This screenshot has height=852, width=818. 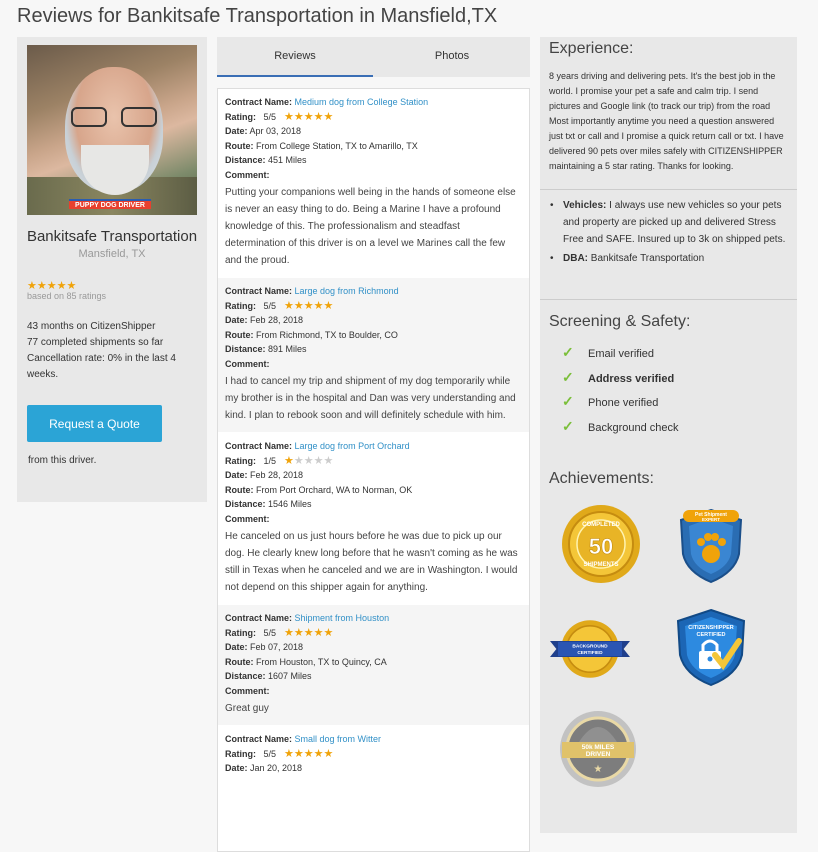 What do you see at coordinates (362, 102) in the screenshot?
I see `contract-link: Medium dog from College Station` at bounding box center [362, 102].